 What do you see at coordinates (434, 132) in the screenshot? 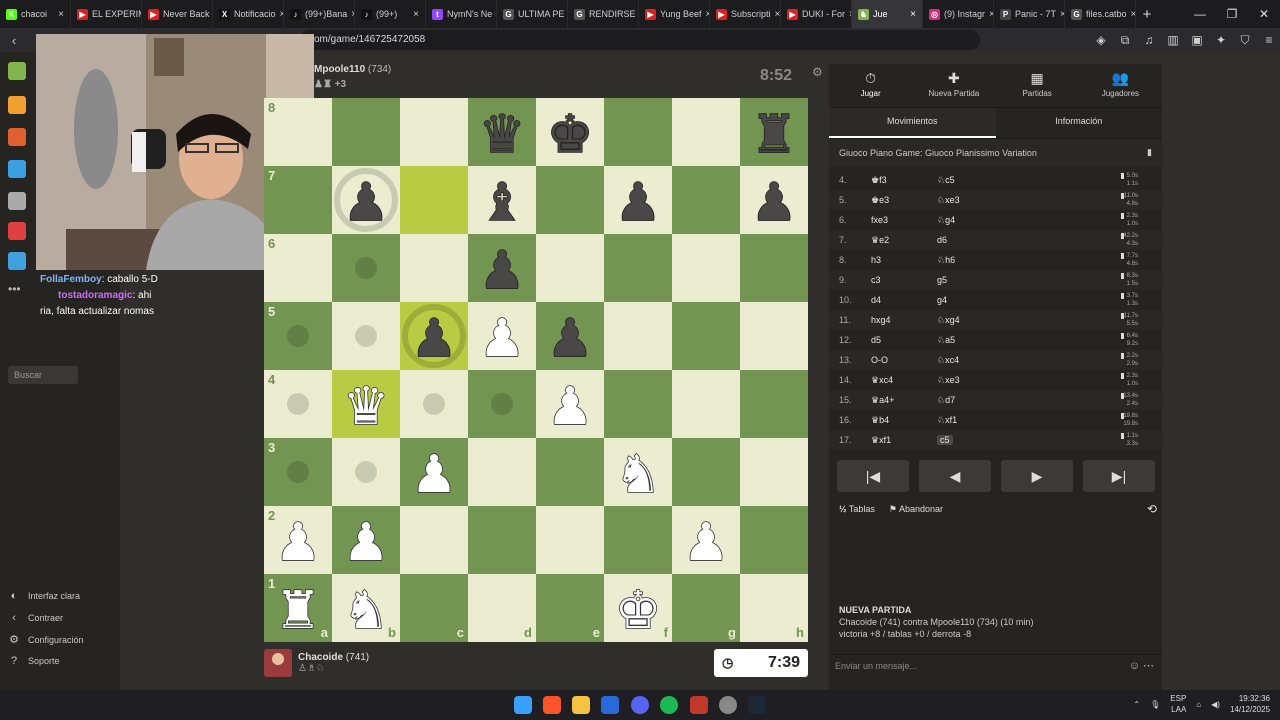
I see `board-square-c8` at bounding box center [434, 132].